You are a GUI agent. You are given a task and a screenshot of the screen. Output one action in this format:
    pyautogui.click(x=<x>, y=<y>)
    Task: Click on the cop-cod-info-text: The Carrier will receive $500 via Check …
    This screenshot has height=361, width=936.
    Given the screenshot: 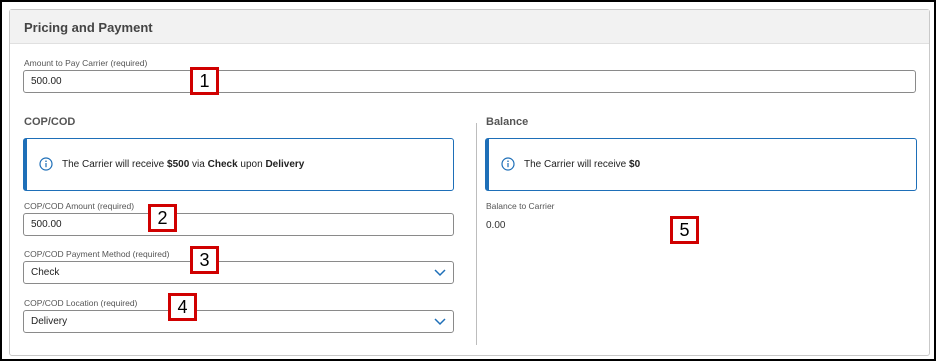 What is the action you would take?
    pyautogui.click(x=183, y=164)
    